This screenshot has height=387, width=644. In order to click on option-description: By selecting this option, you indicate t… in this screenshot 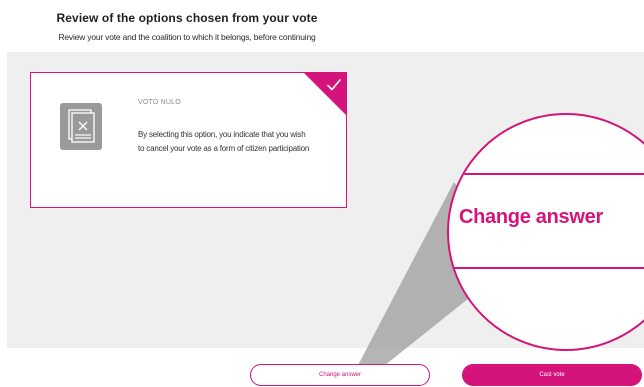, I will do `click(224, 141)`.